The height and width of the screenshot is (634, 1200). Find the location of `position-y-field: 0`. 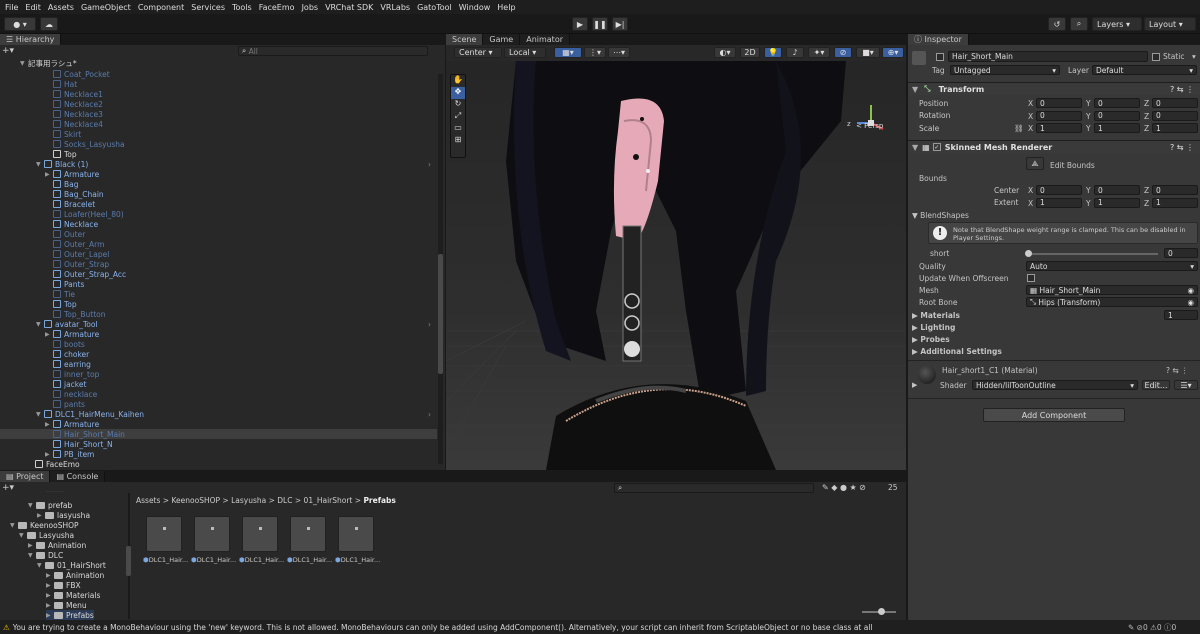

position-y-field: 0 is located at coordinates (1117, 103).